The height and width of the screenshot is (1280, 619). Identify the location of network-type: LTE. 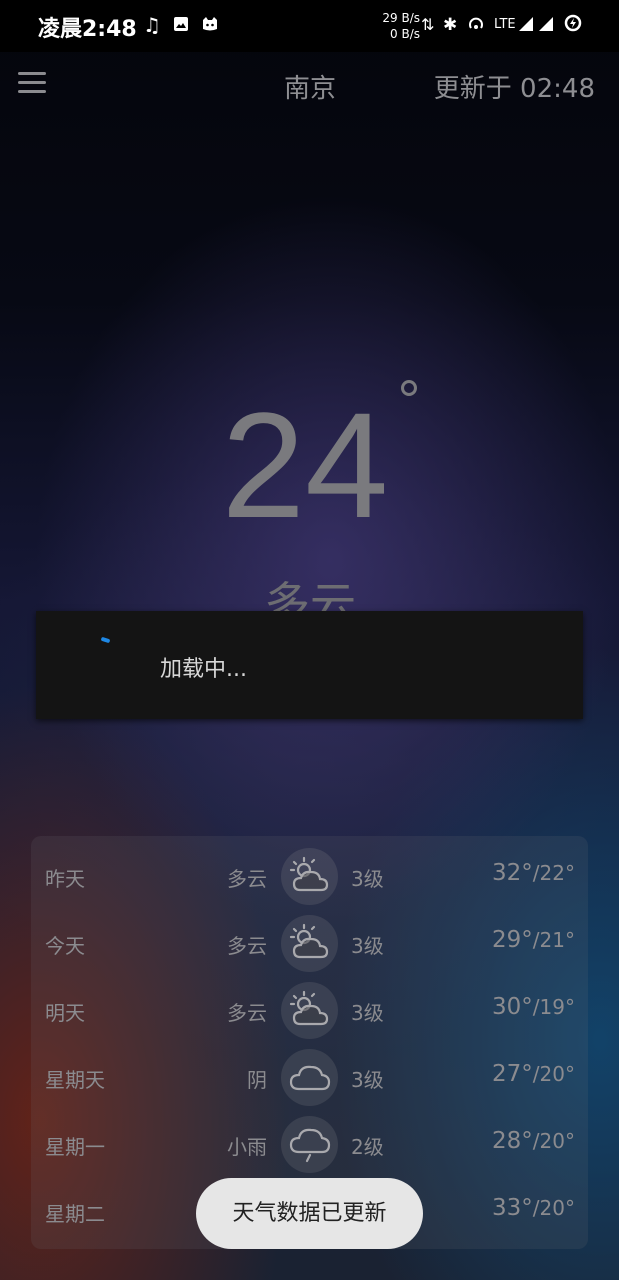
(505, 24).